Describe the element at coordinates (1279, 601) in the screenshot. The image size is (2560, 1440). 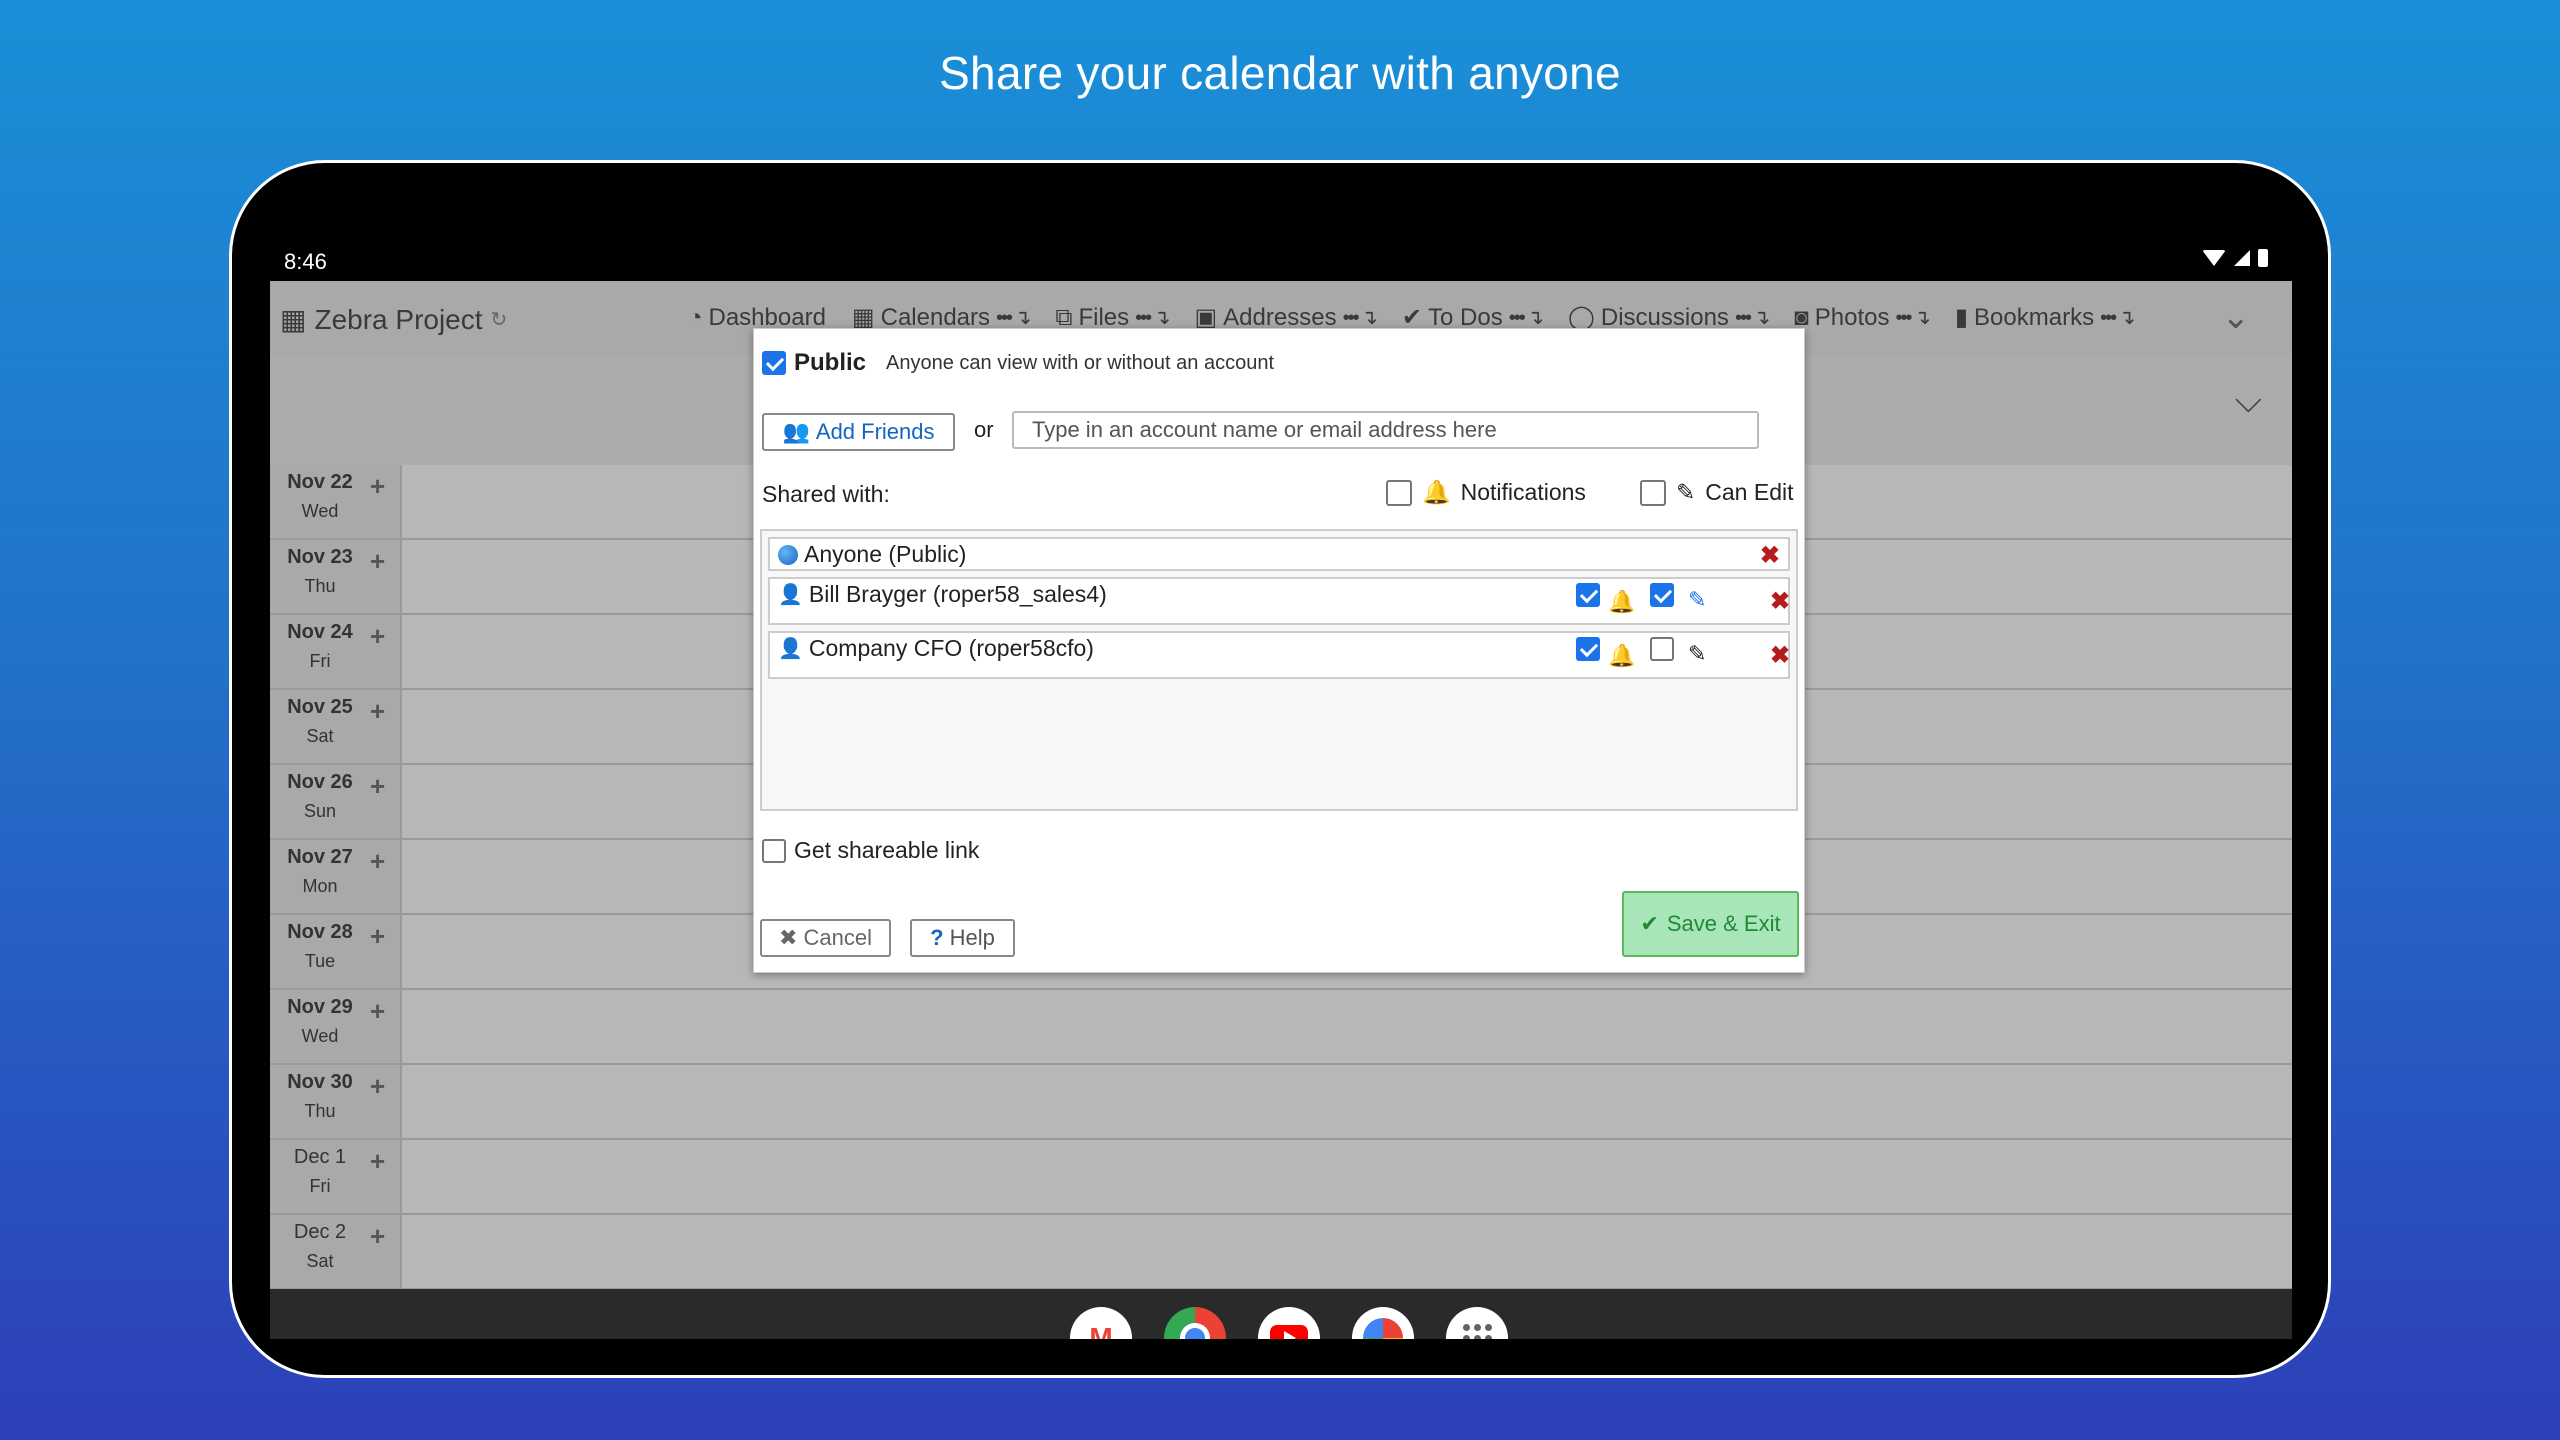
I see `share-row-user: 👤 Bill Brayger (roper58_sales4) 🔔 ✎ ✖` at that location.